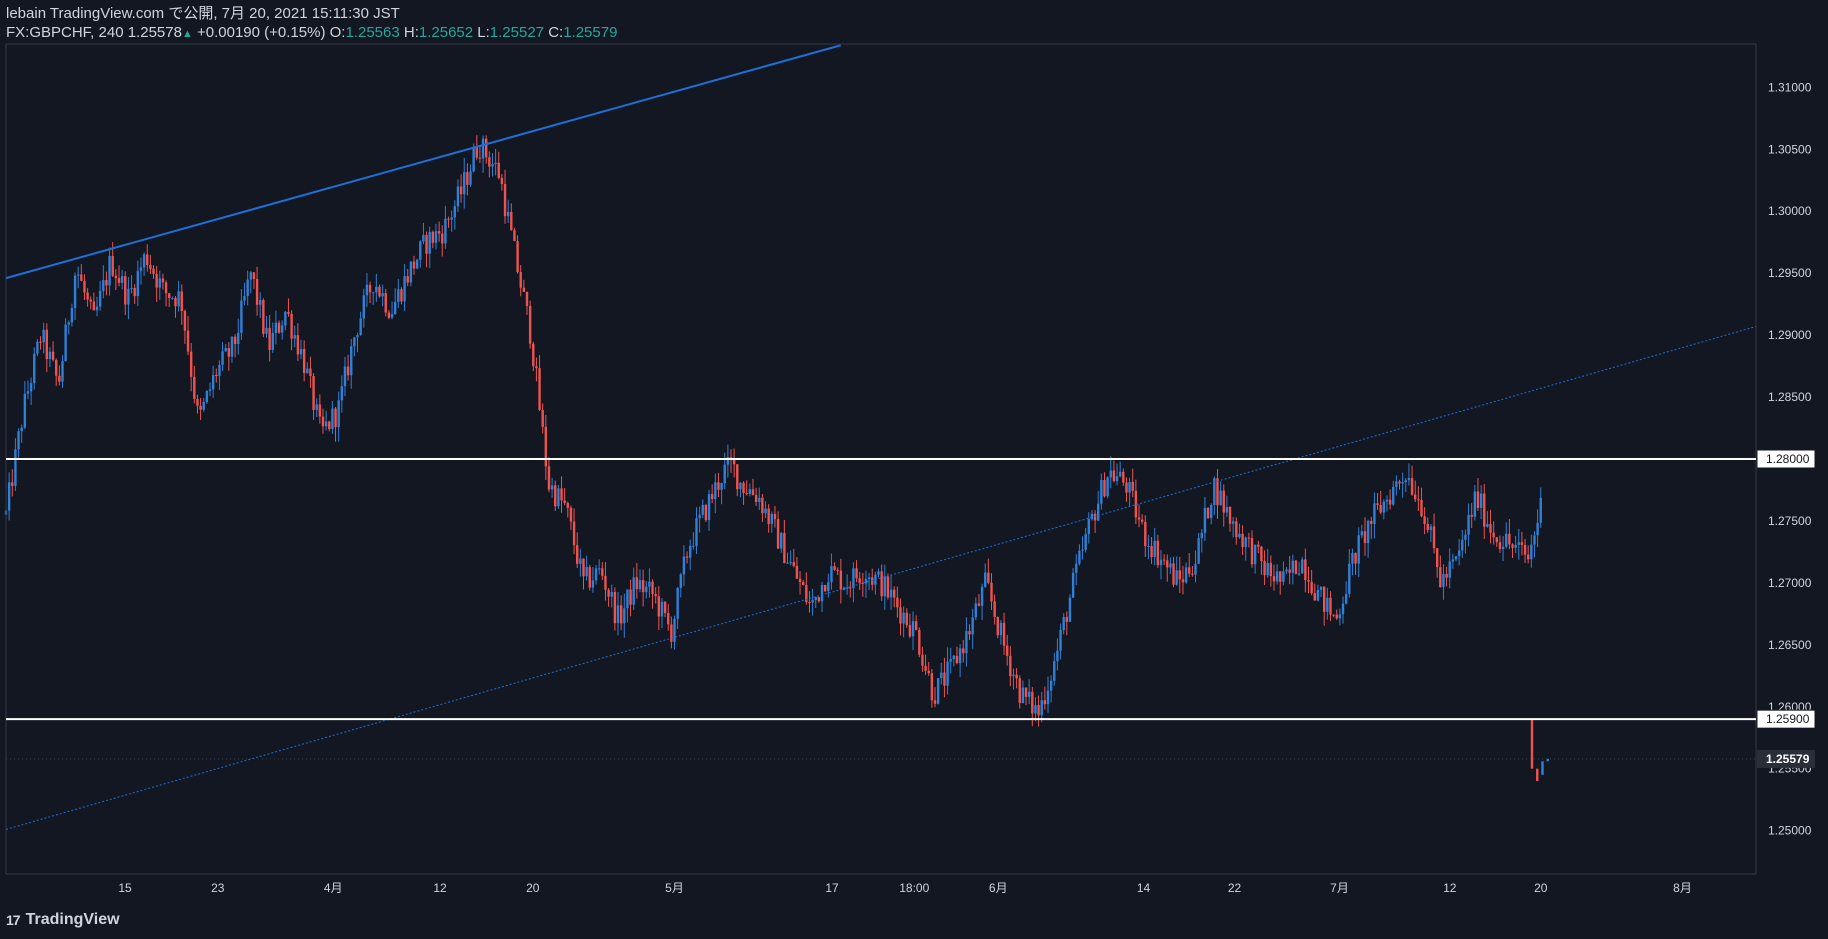 The image size is (1828, 939). I want to click on open-label: O:, so click(337, 32).